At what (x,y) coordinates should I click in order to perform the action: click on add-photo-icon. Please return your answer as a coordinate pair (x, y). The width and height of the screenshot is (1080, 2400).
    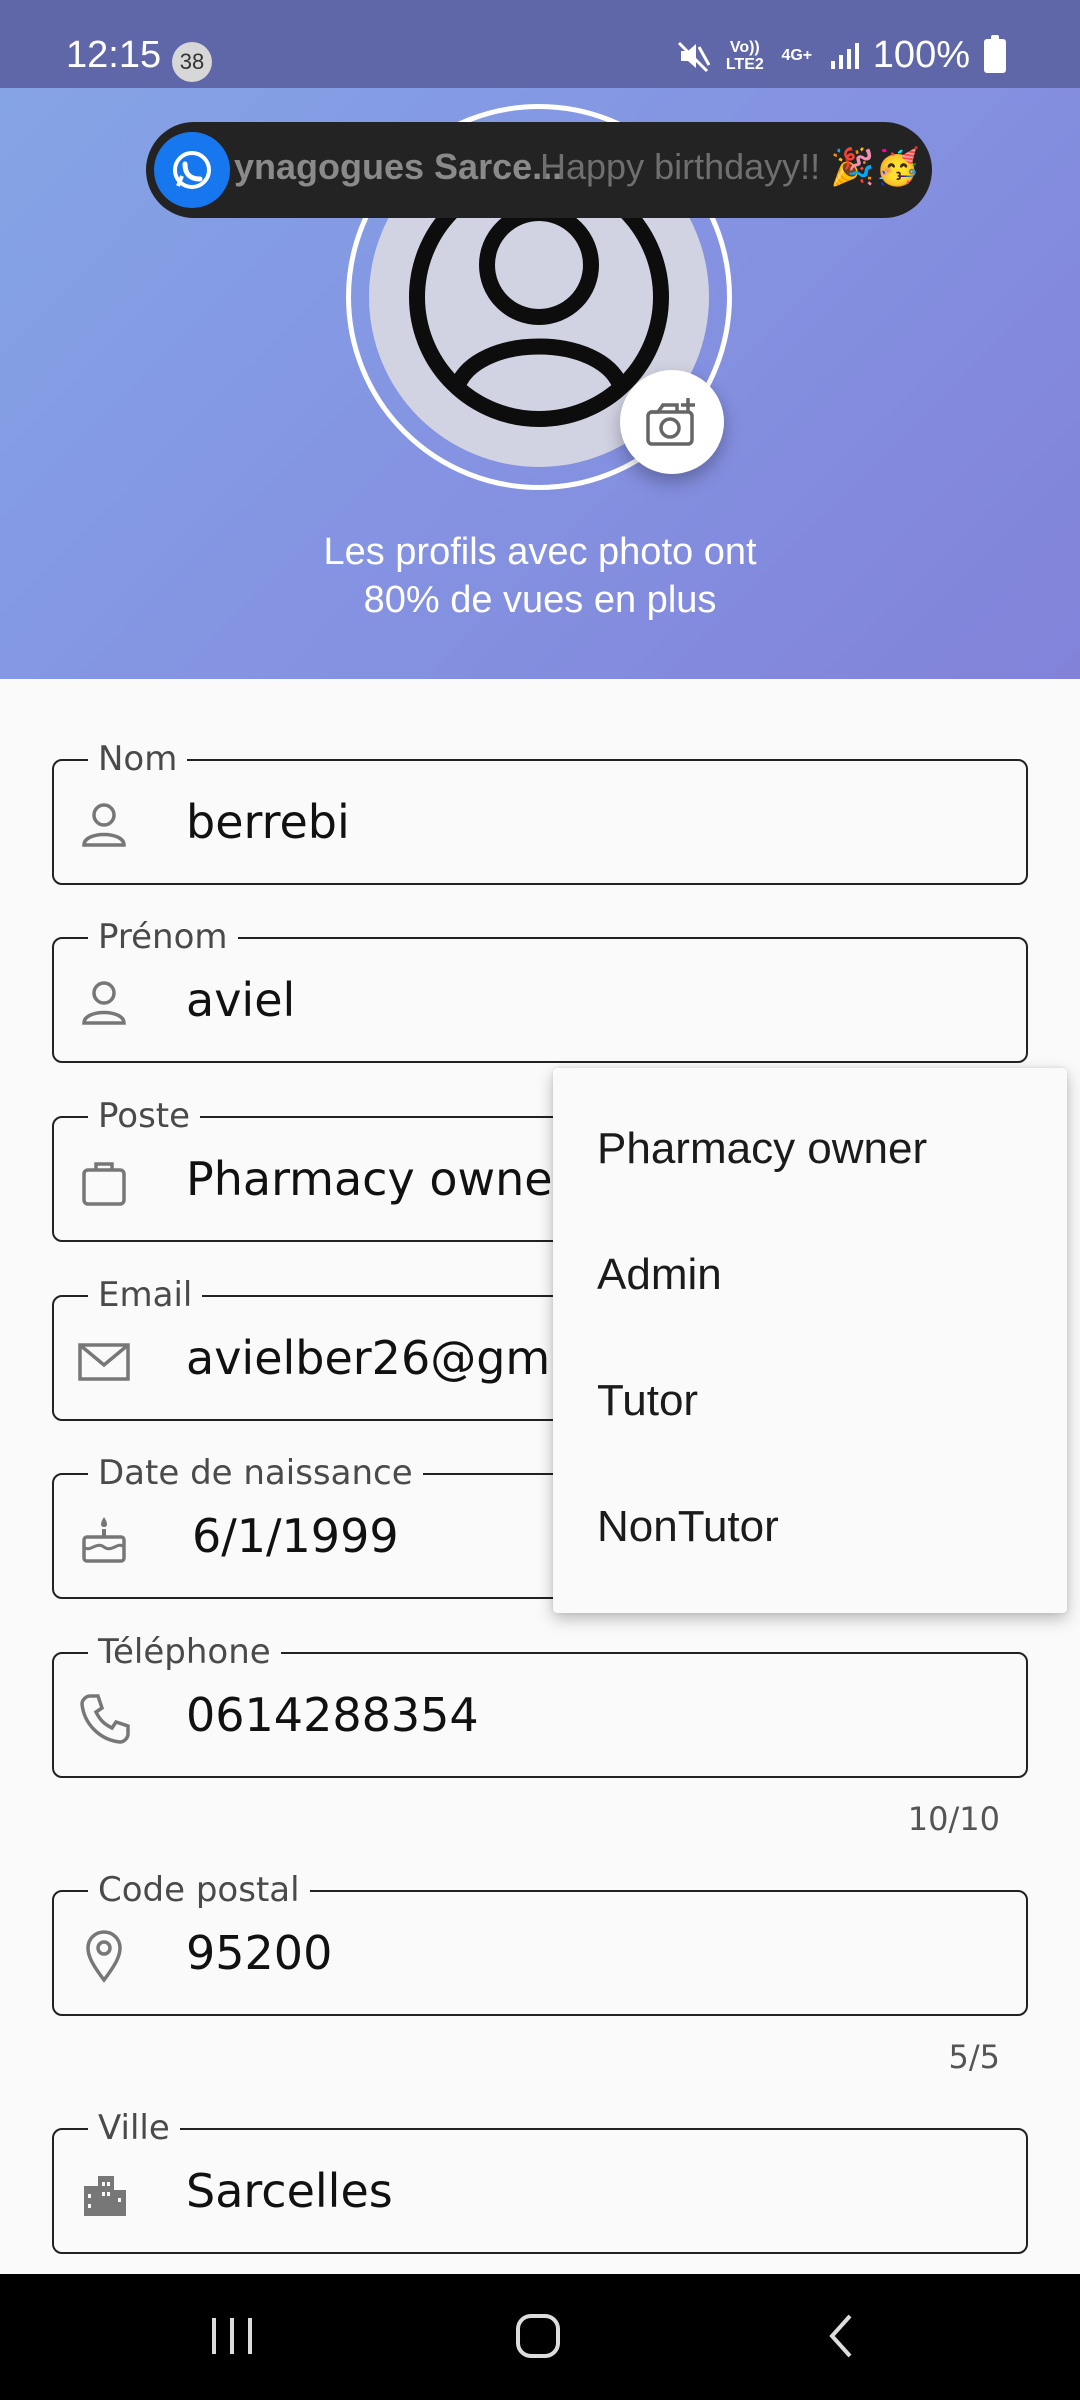
    Looking at the image, I should click on (670, 422).